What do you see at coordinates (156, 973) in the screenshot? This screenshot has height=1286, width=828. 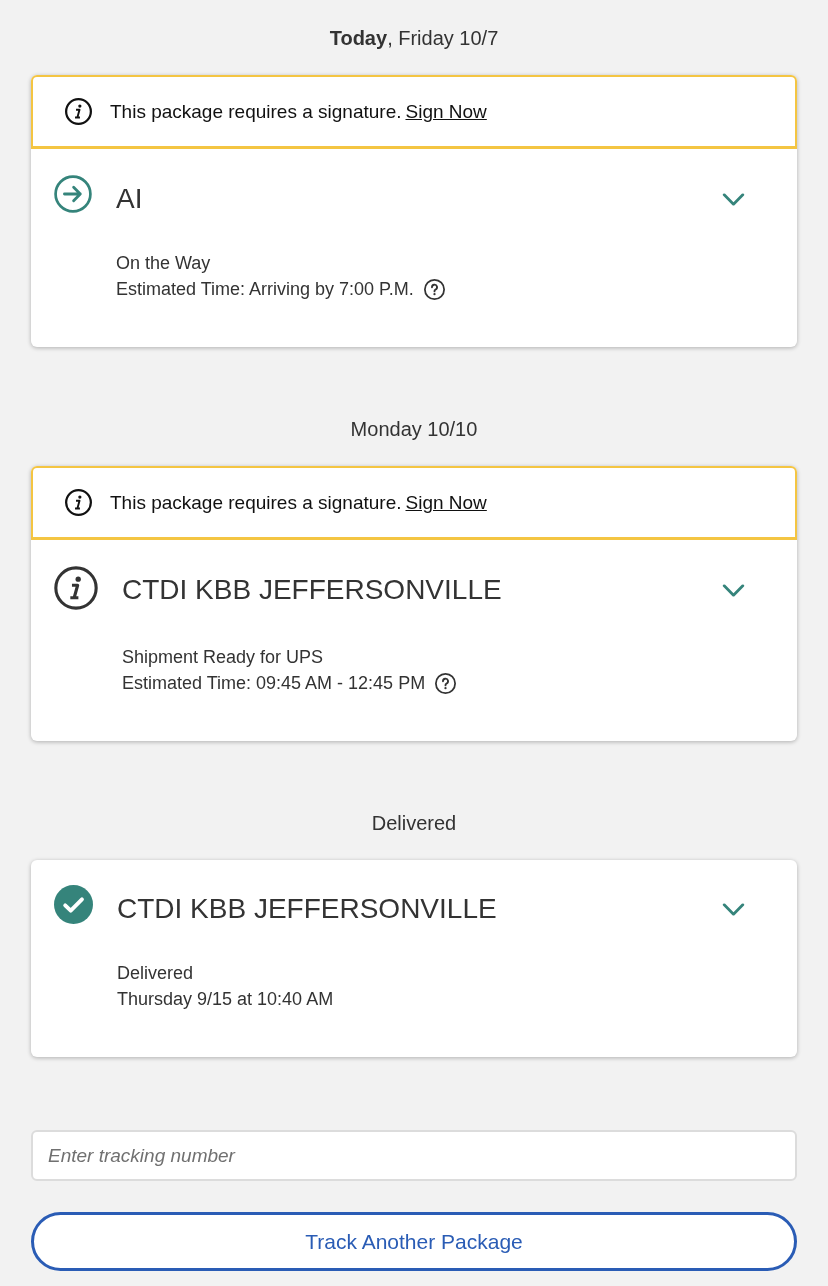 I see `status-text: Delivered` at bounding box center [156, 973].